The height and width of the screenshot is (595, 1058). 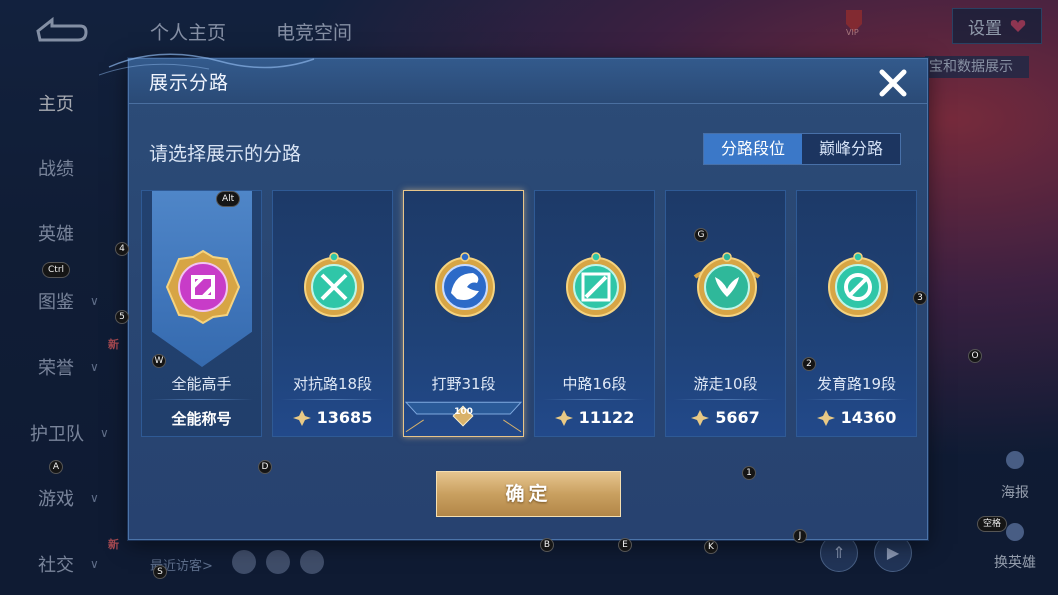 What do you see at coordinates (189, 83) in the screenshot?
I see `dialog-title: 展示分路` at bounding box center [189, 83].